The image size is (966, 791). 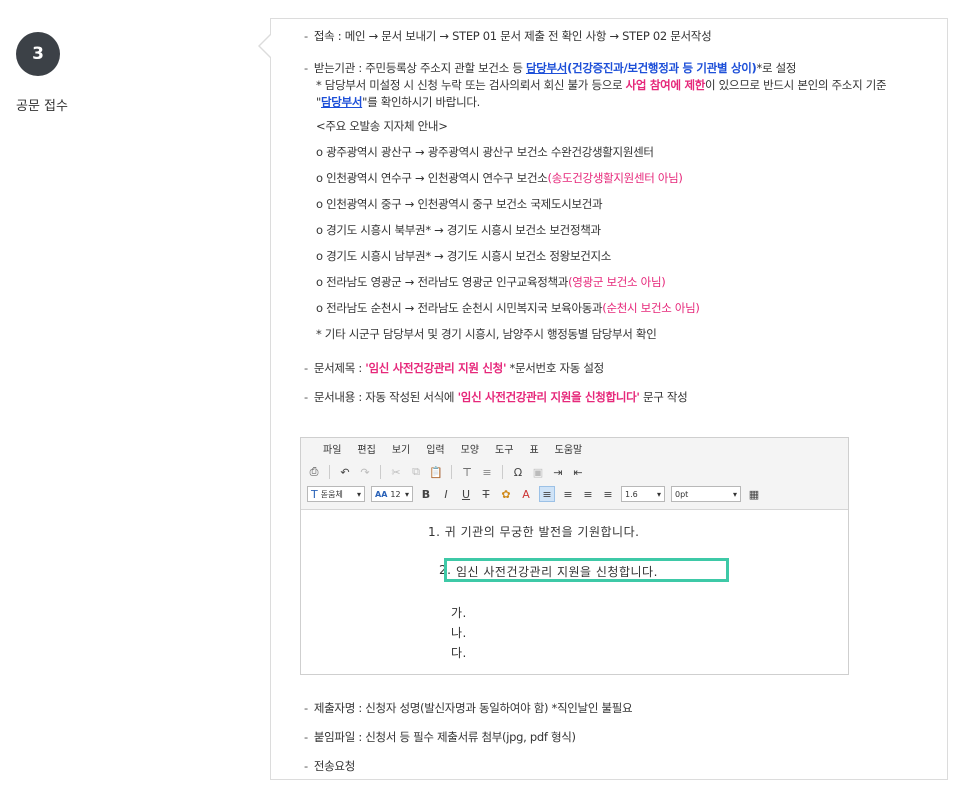 What do you see at coordinates (506, 494) in the screenshot?
I see `highlight-color-icon: ✿` at bounding box center [506, 494].